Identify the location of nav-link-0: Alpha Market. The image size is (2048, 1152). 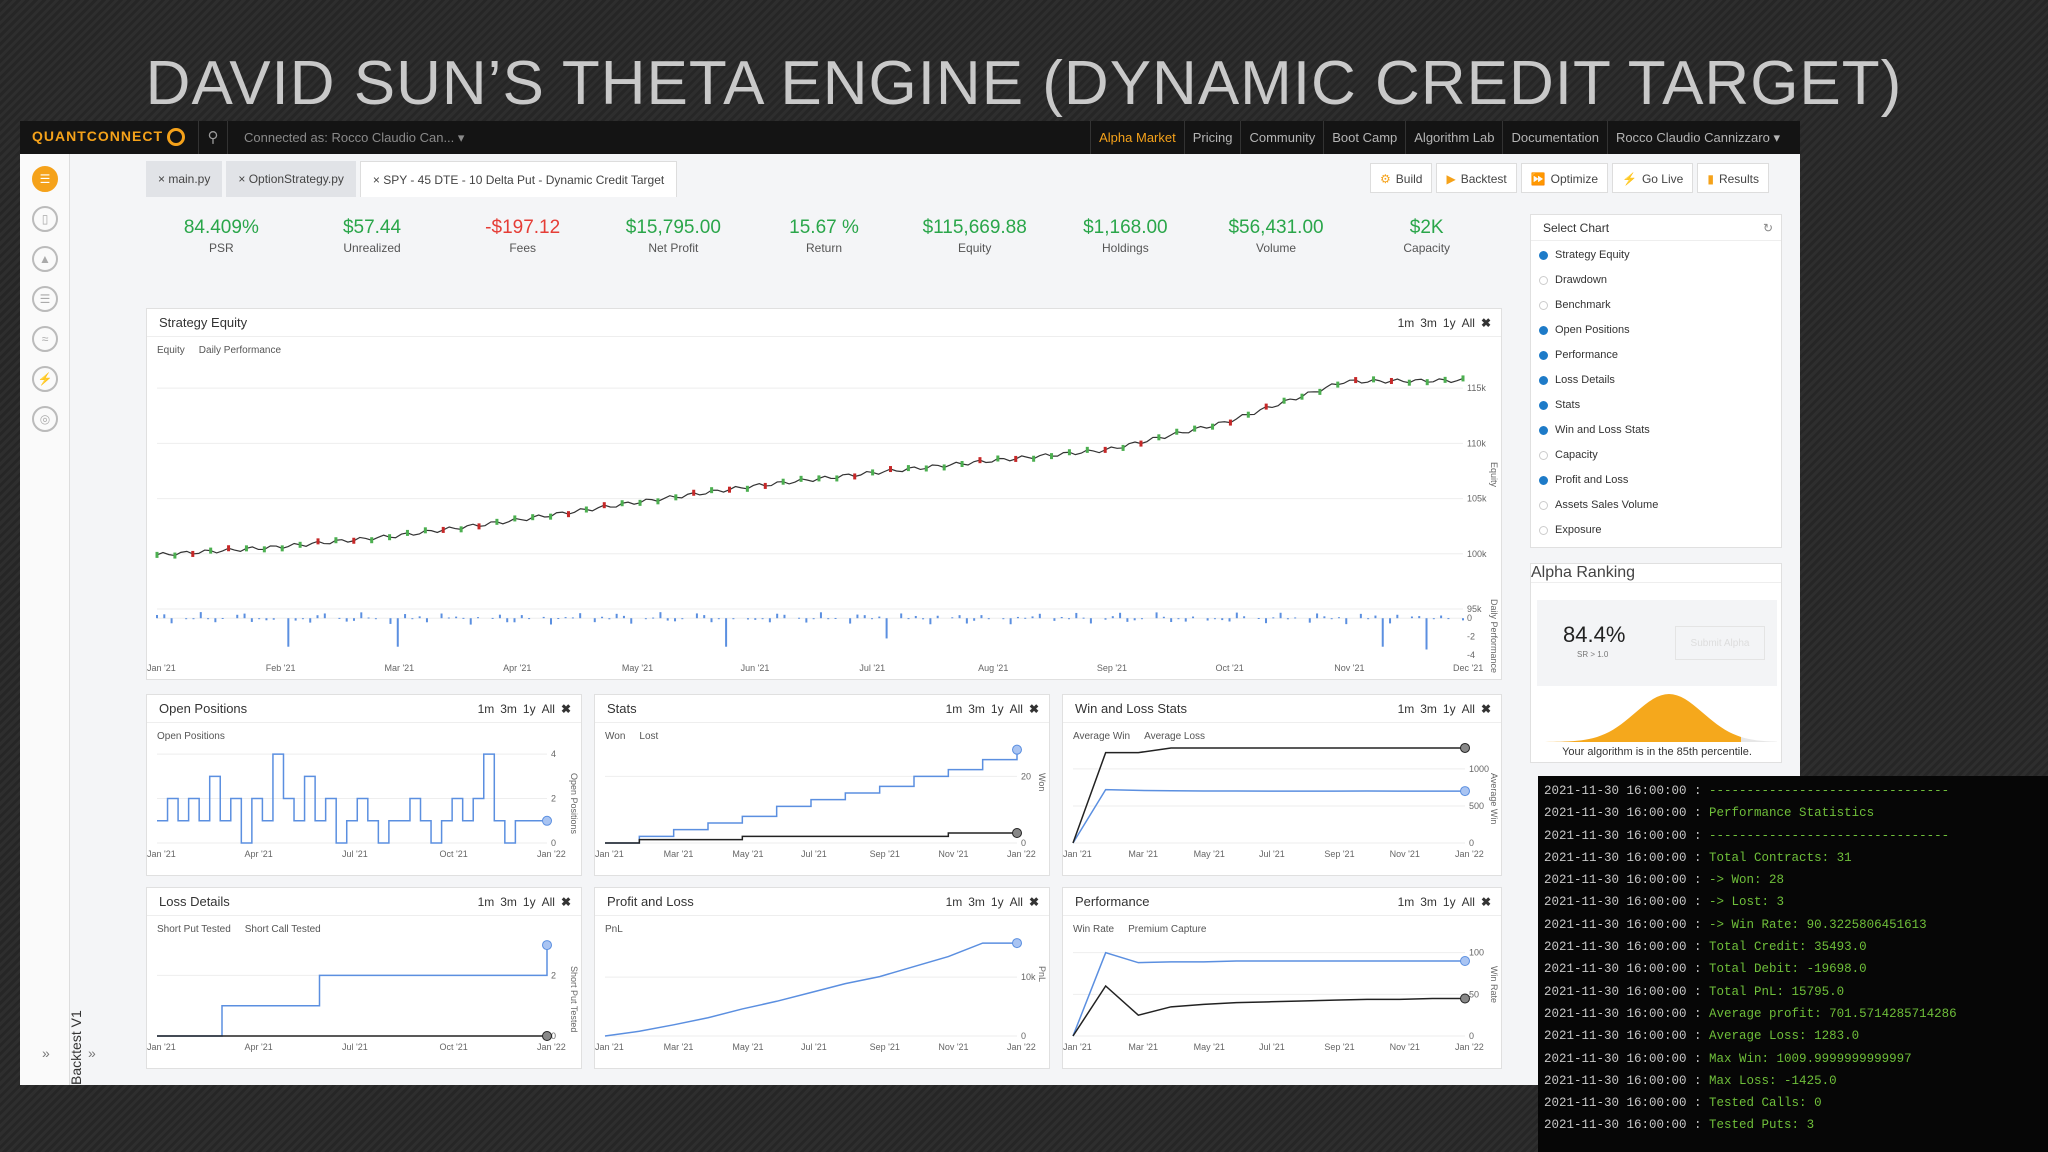
(1137, 137).